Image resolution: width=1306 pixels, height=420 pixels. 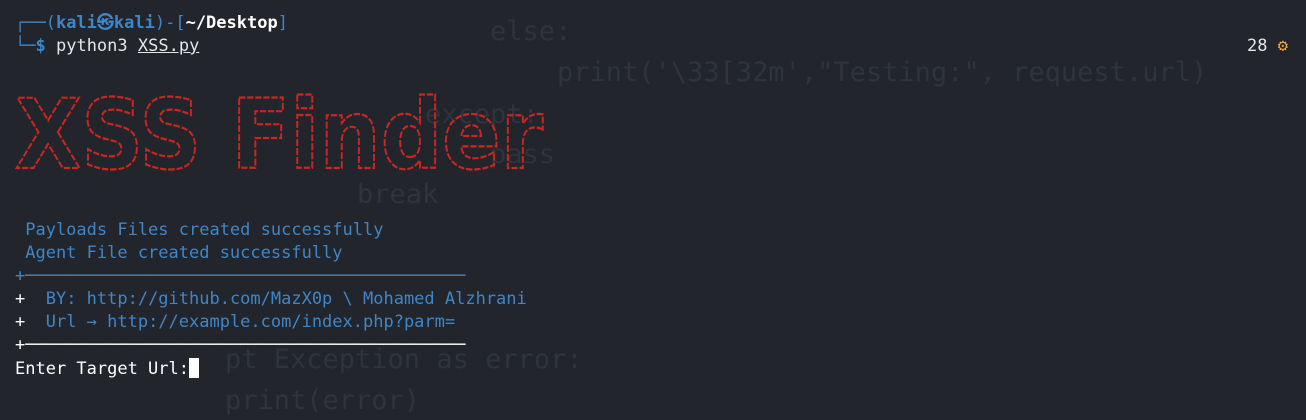 What do you see at coordinates (168, 46) in the screenshot?
I see `command-argument: XSS.py` at bounding box center [168, 46].